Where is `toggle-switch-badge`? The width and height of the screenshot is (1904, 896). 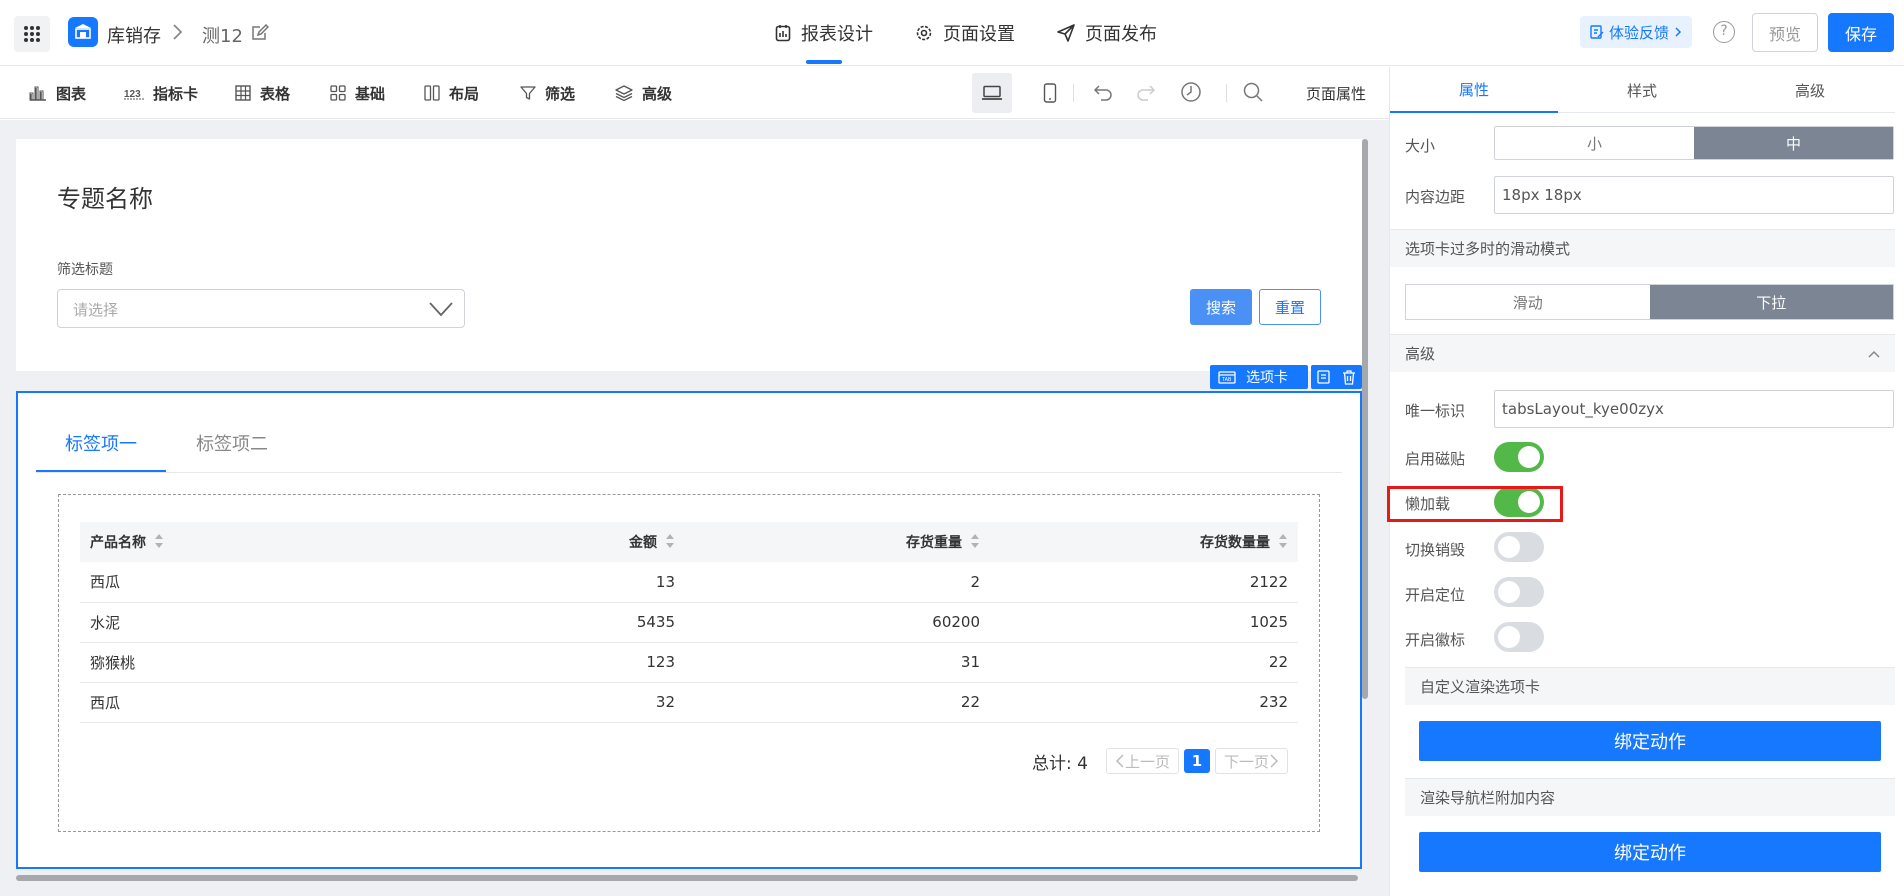
toggle-switch-badge is located at coordinates (1519, 637).